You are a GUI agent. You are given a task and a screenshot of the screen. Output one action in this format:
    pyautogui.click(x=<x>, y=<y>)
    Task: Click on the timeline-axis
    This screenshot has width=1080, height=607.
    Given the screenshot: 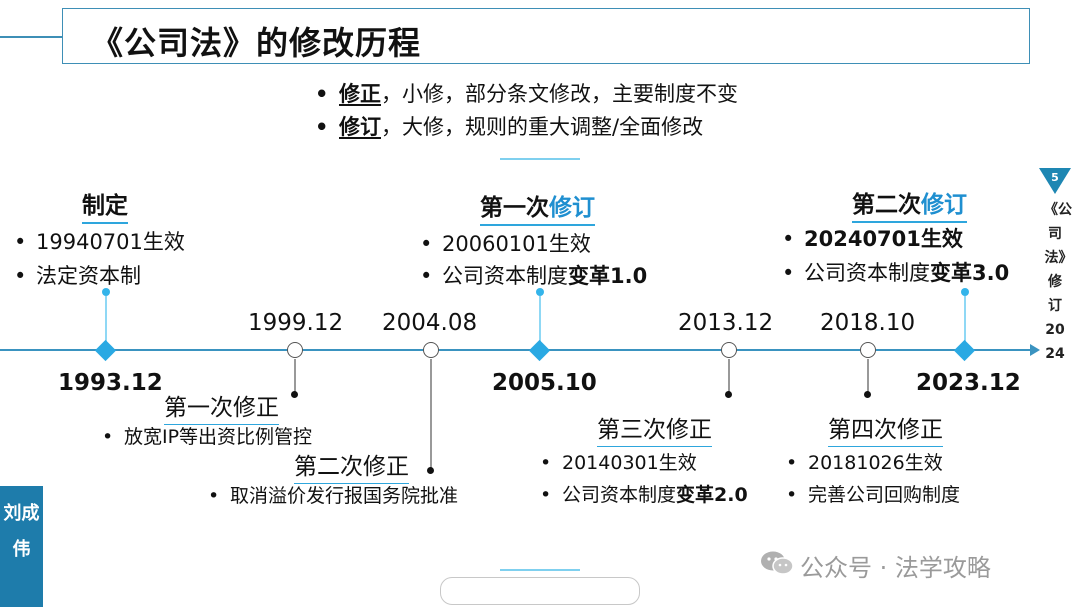 What is the action you would take?
    pyautogui.click(x=516, y=350)
    